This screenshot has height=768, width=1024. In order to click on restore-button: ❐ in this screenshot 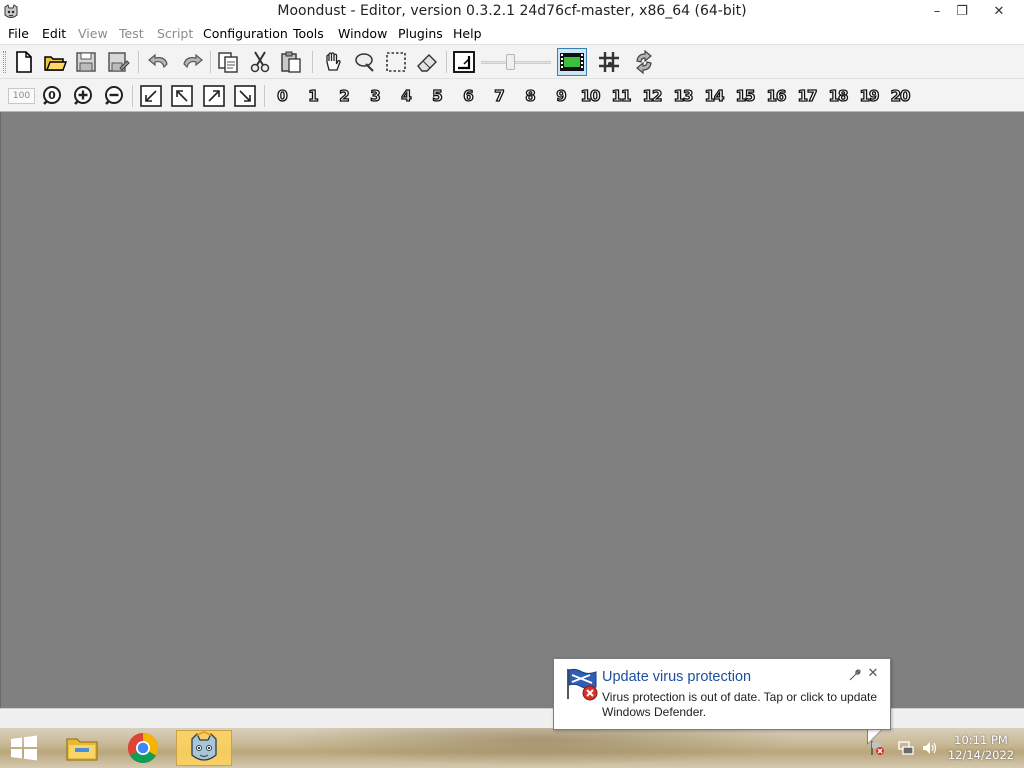, I will do `click(962, 11)`.